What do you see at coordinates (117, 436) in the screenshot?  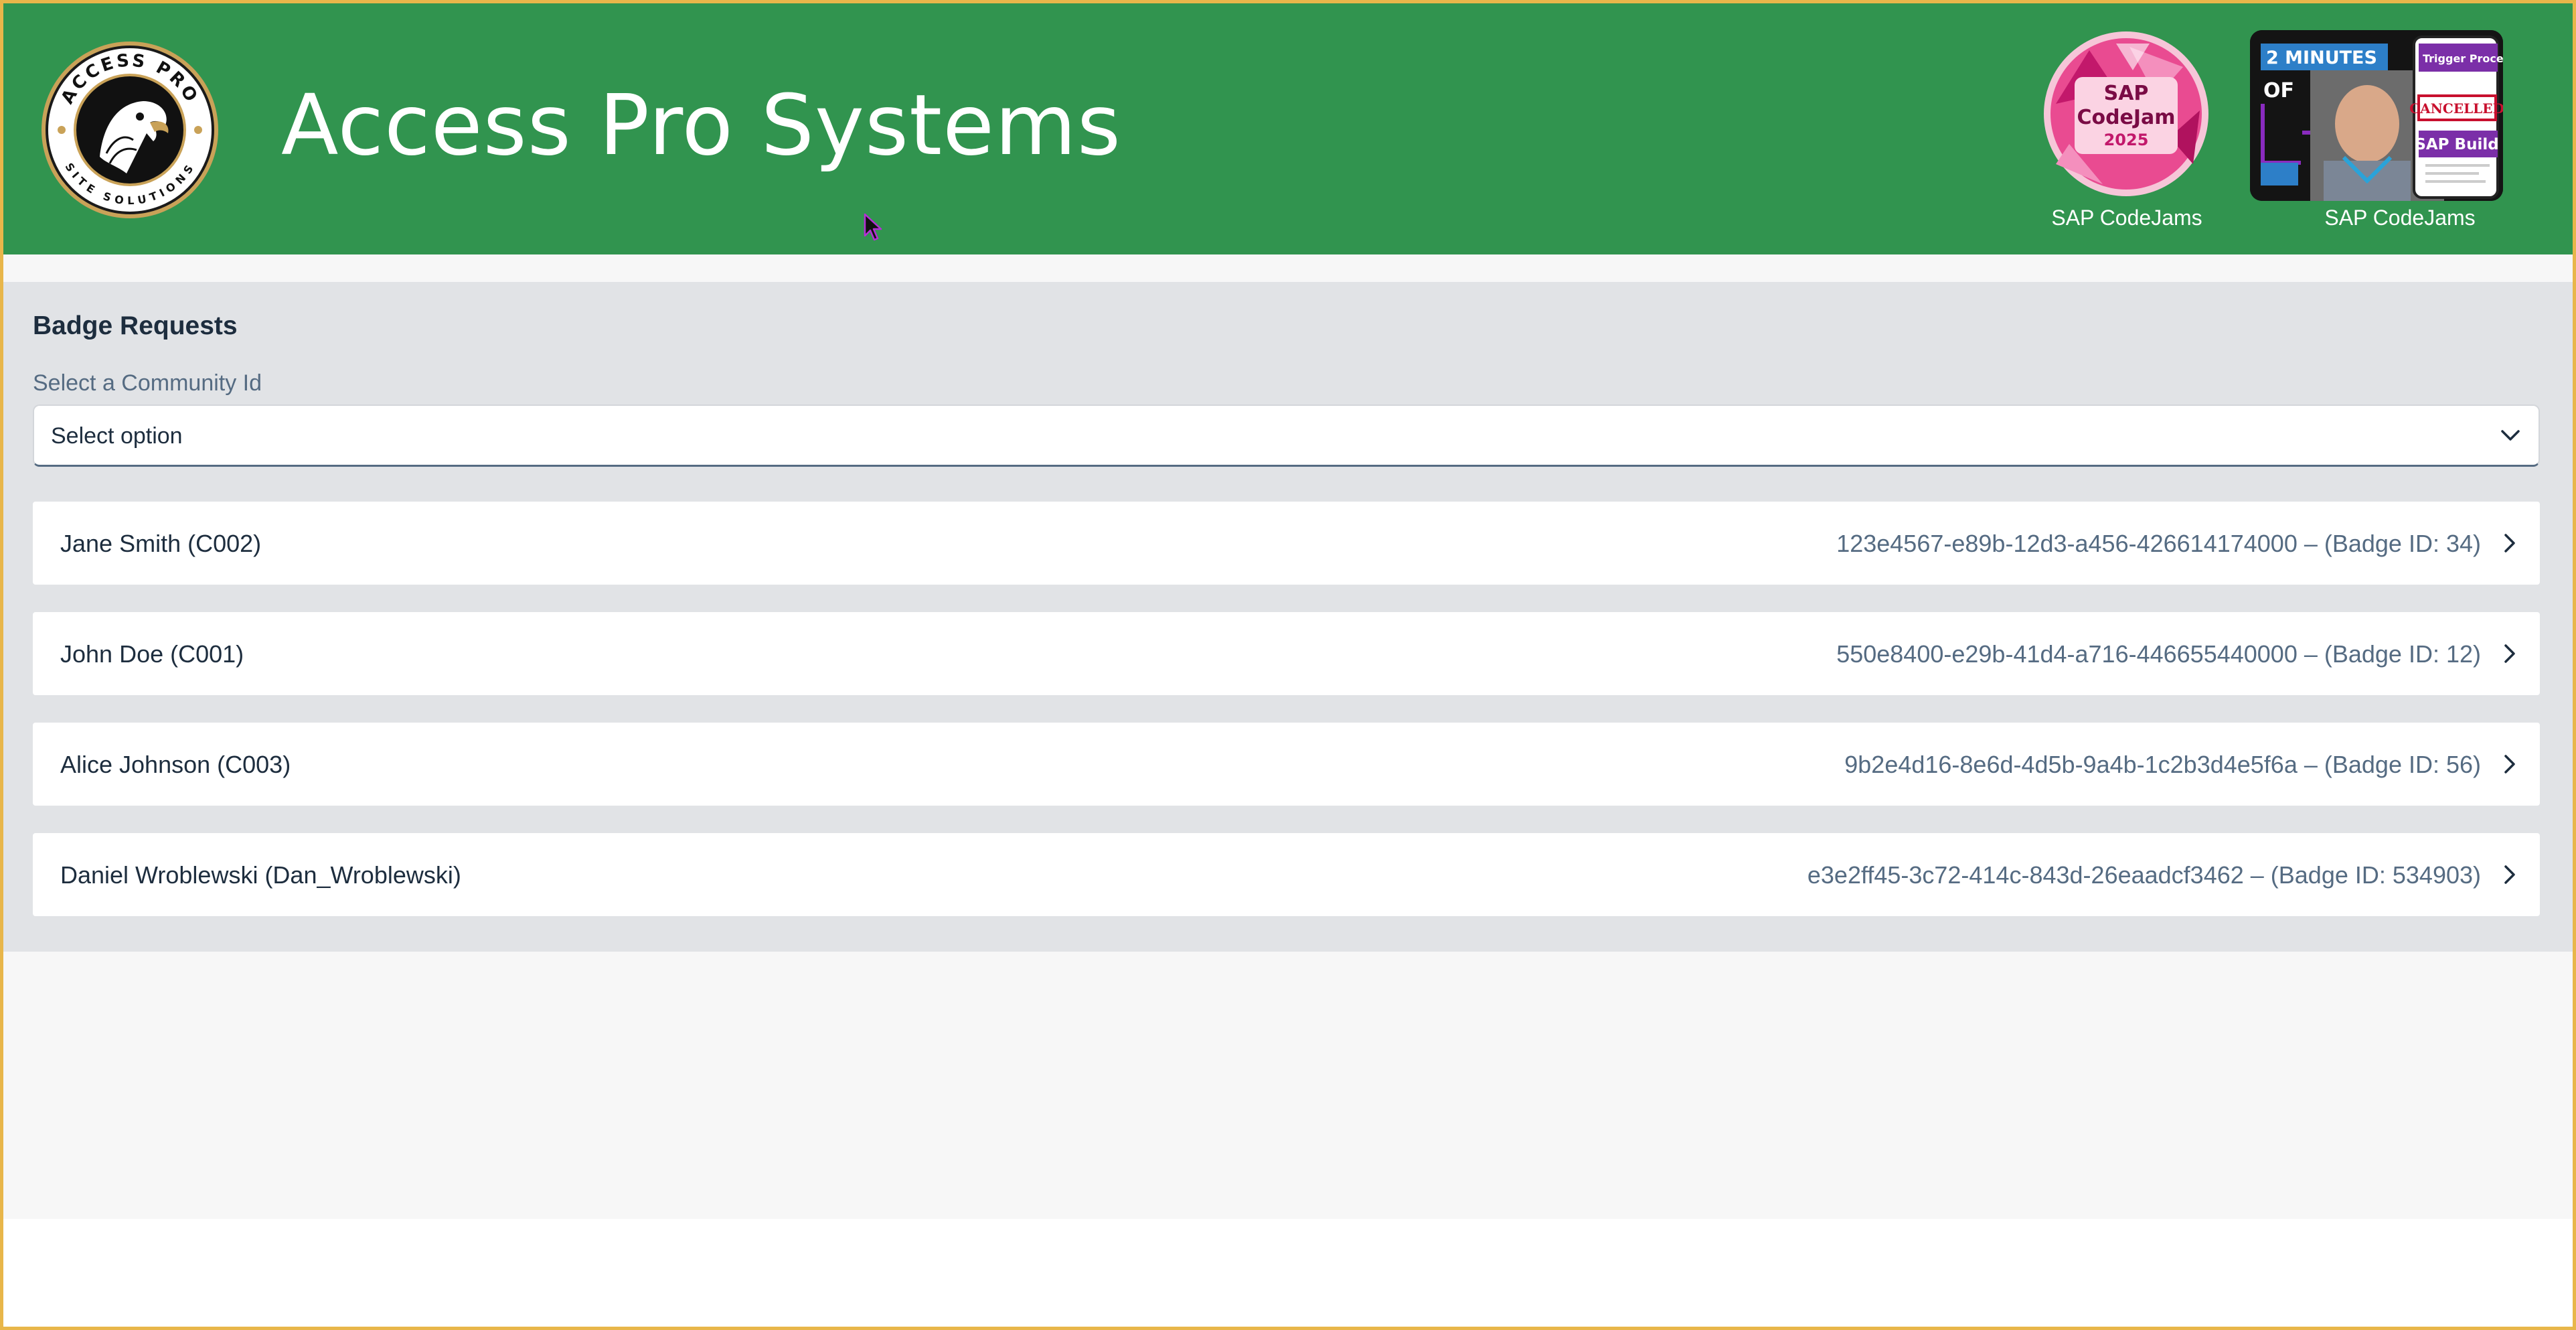 I see `select-value: Select option` at bounding box center [117, 436].